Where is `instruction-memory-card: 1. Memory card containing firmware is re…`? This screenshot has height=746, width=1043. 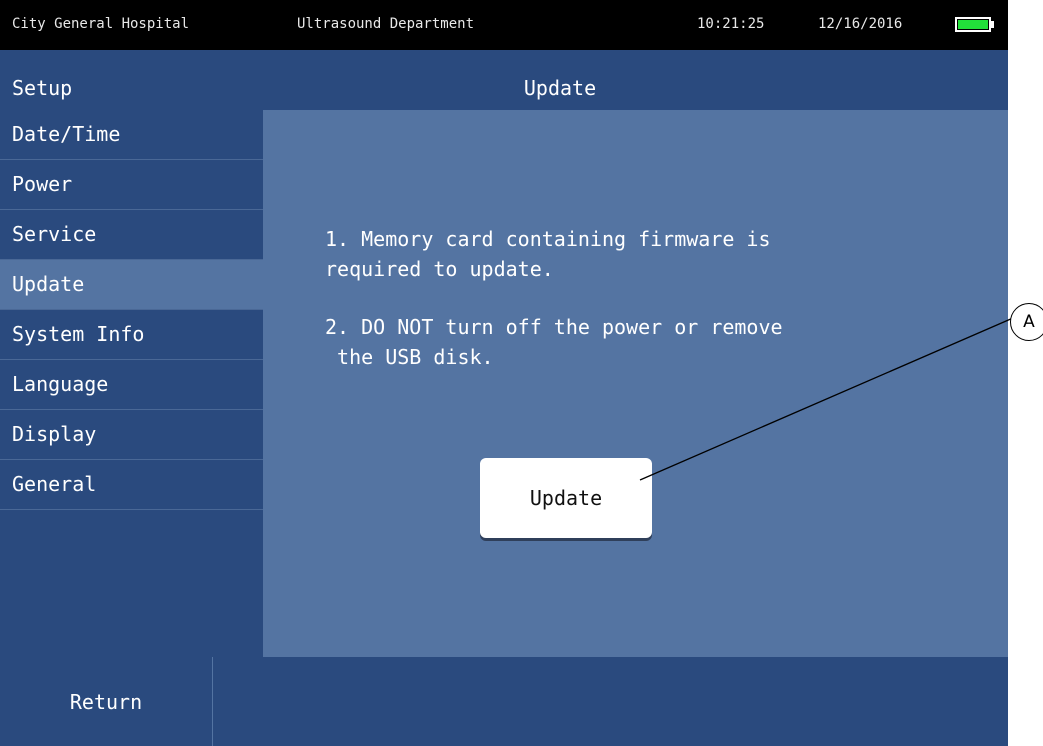 instruction-memory-card: 1. Memory card containing firmware is re… is located at coordinates (548, 254).